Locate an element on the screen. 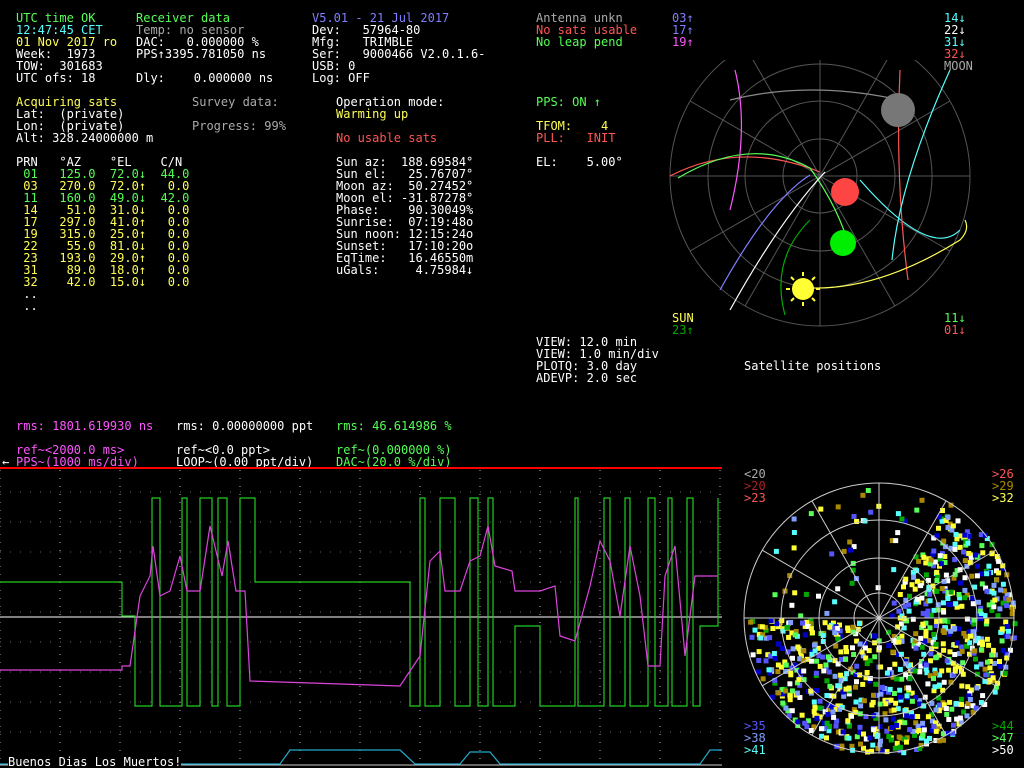  survey-title: Survey data: is located at coordinates (235, 102).